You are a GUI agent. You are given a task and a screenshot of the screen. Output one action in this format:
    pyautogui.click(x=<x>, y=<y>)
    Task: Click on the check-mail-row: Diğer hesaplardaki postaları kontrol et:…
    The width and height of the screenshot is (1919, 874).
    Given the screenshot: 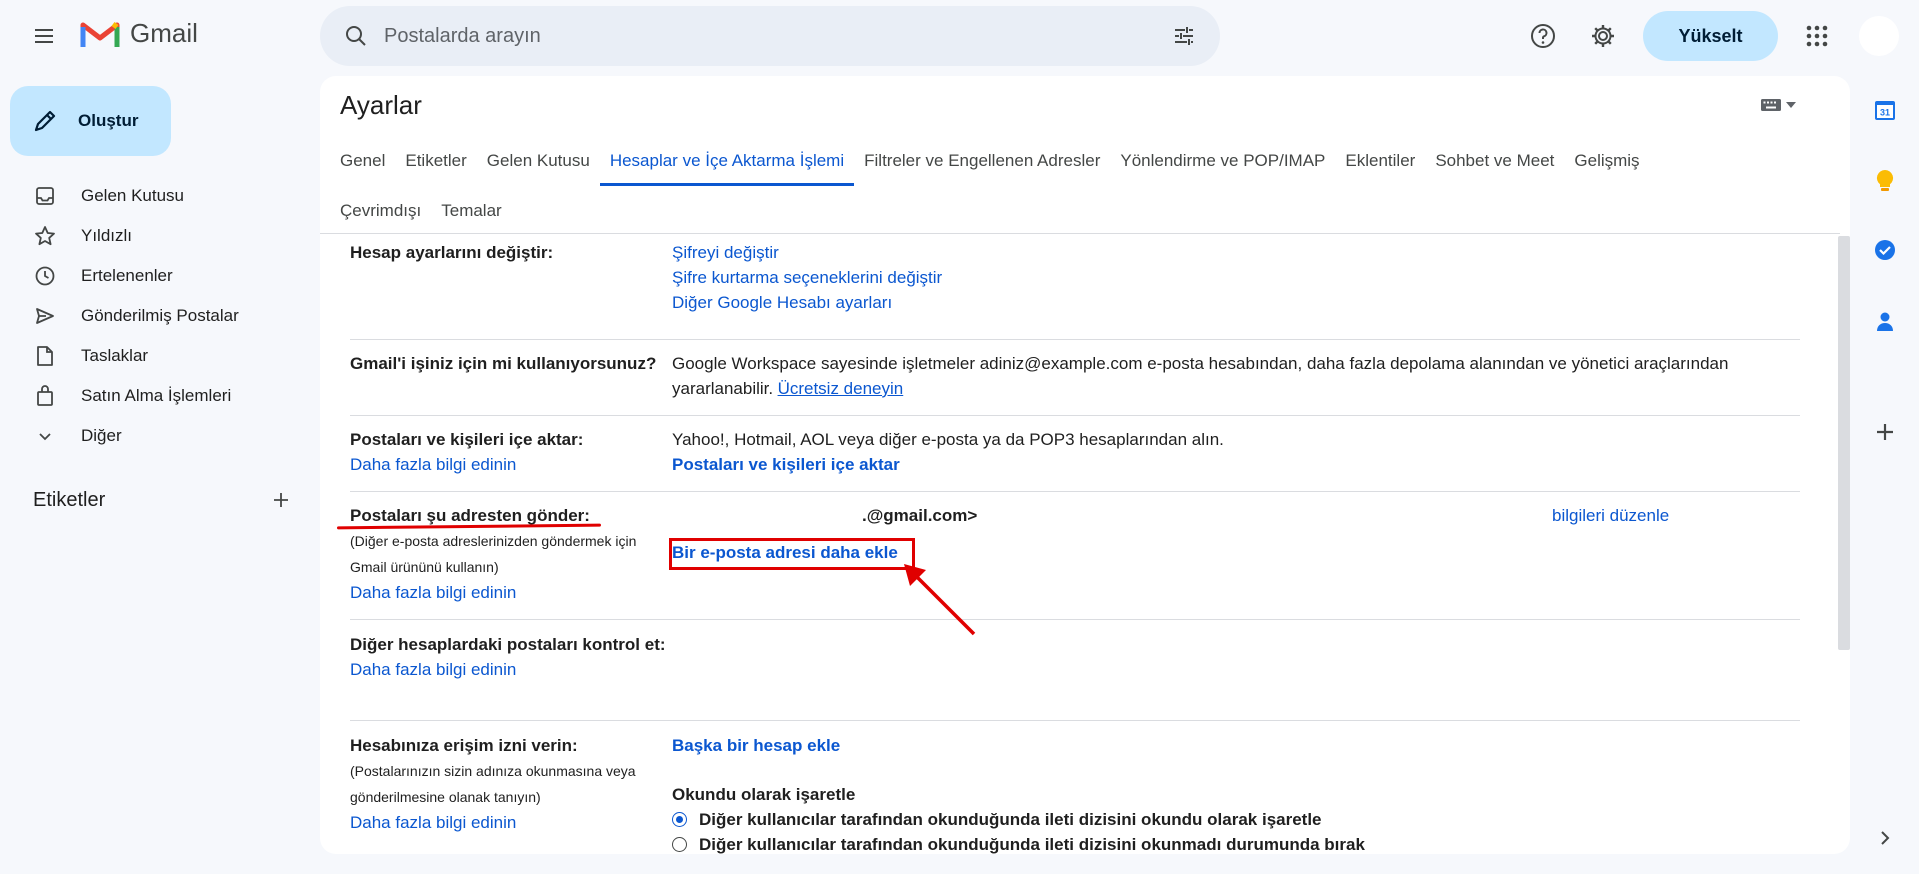 What is the action you would take?
    pyautogui.click(x=1075, y=670)
    